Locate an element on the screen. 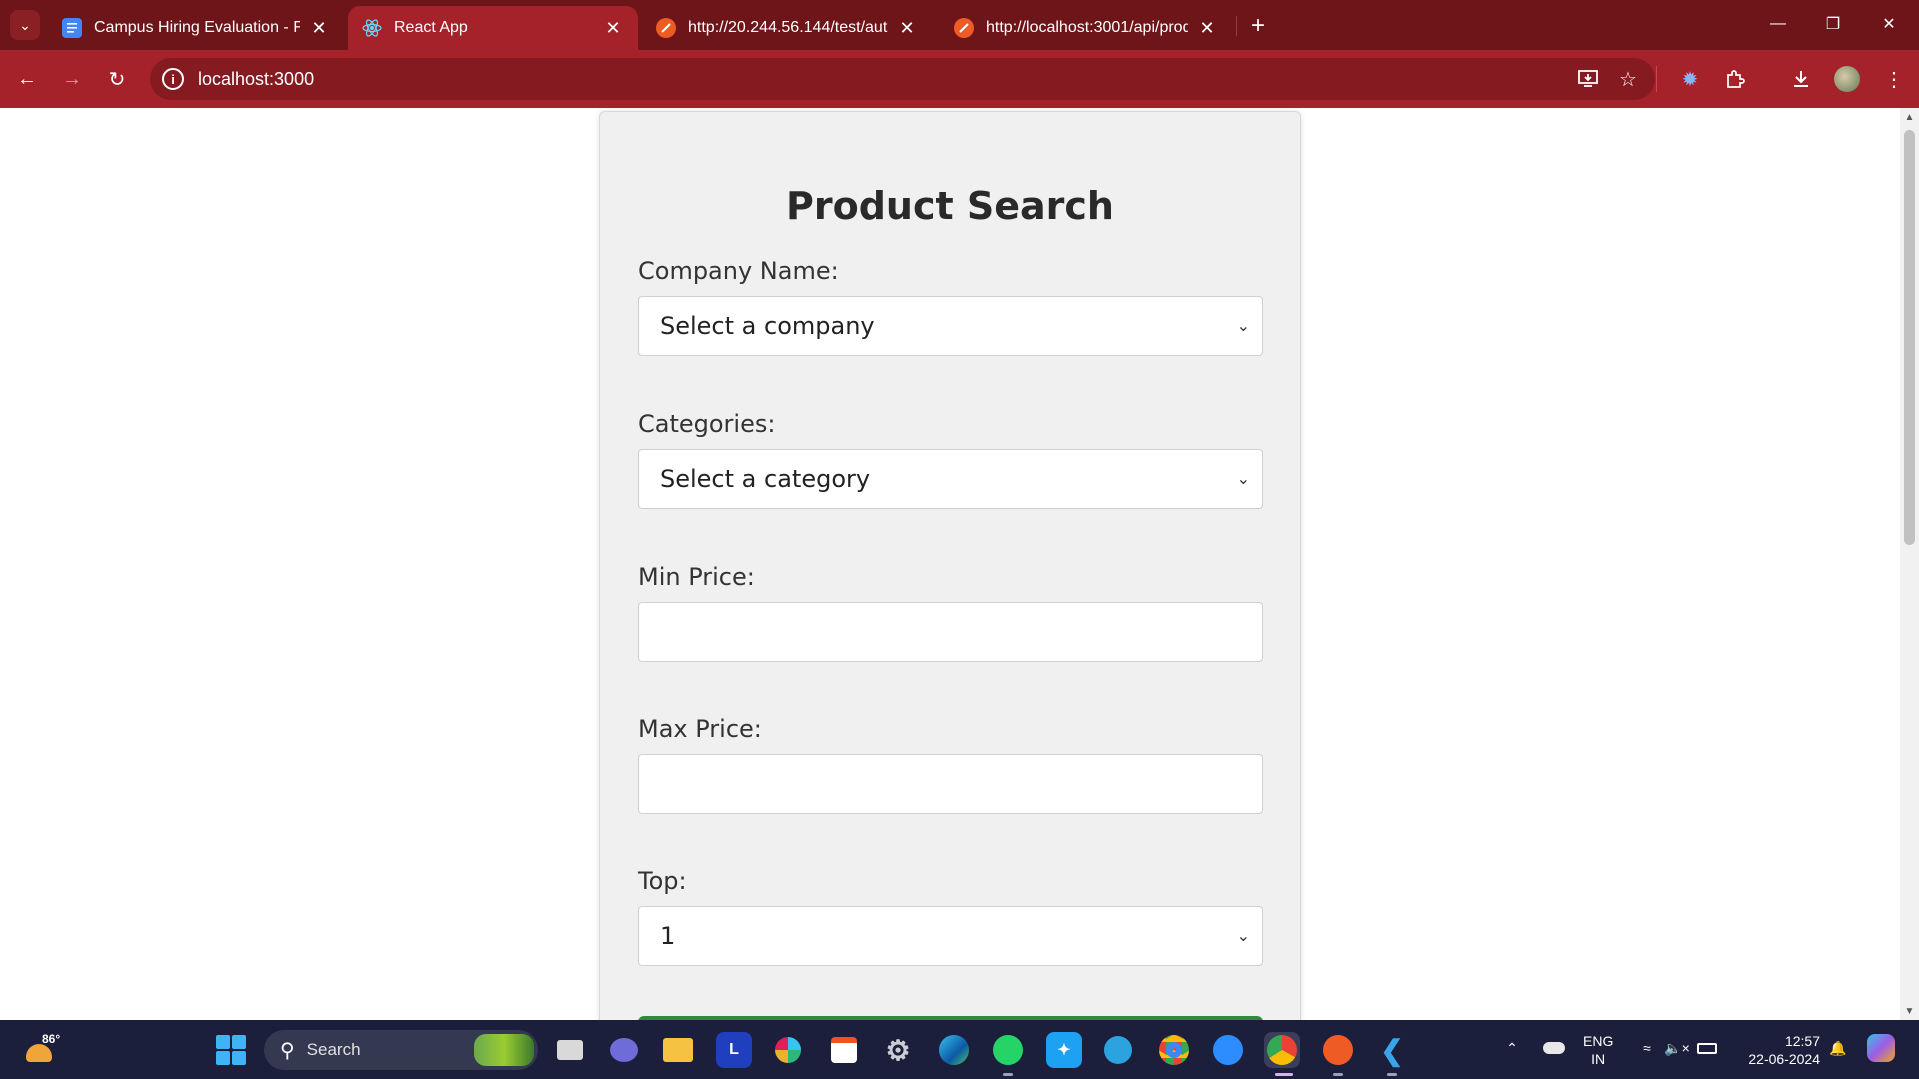 Image resolution: width=1919 pixels, height=1079 pixels. notification-bell-icon: 🔔 is located at coordinates (1838, 1048).